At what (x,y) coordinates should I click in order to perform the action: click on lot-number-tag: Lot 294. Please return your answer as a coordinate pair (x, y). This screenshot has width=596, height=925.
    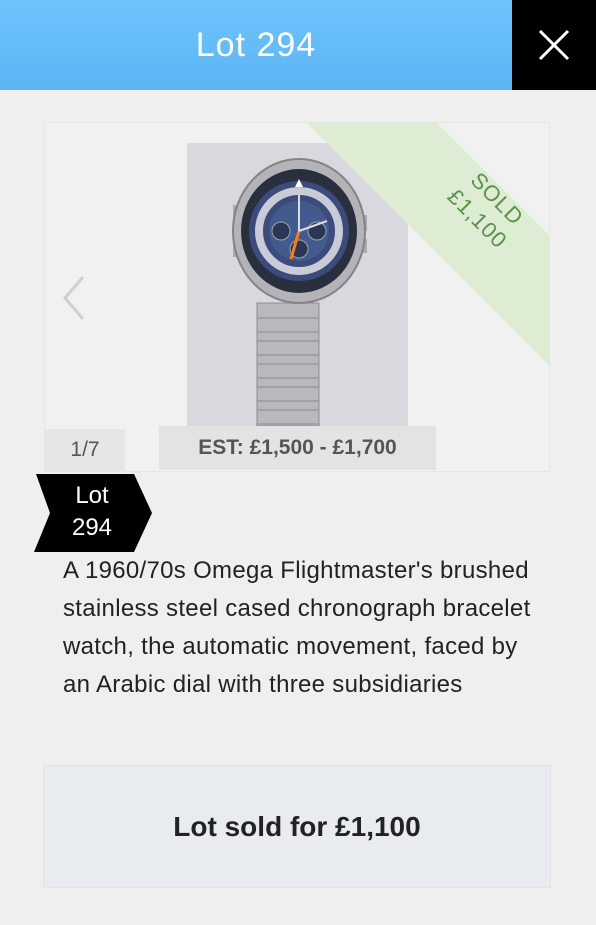
    Looking at the image, I should click on (93, 513).